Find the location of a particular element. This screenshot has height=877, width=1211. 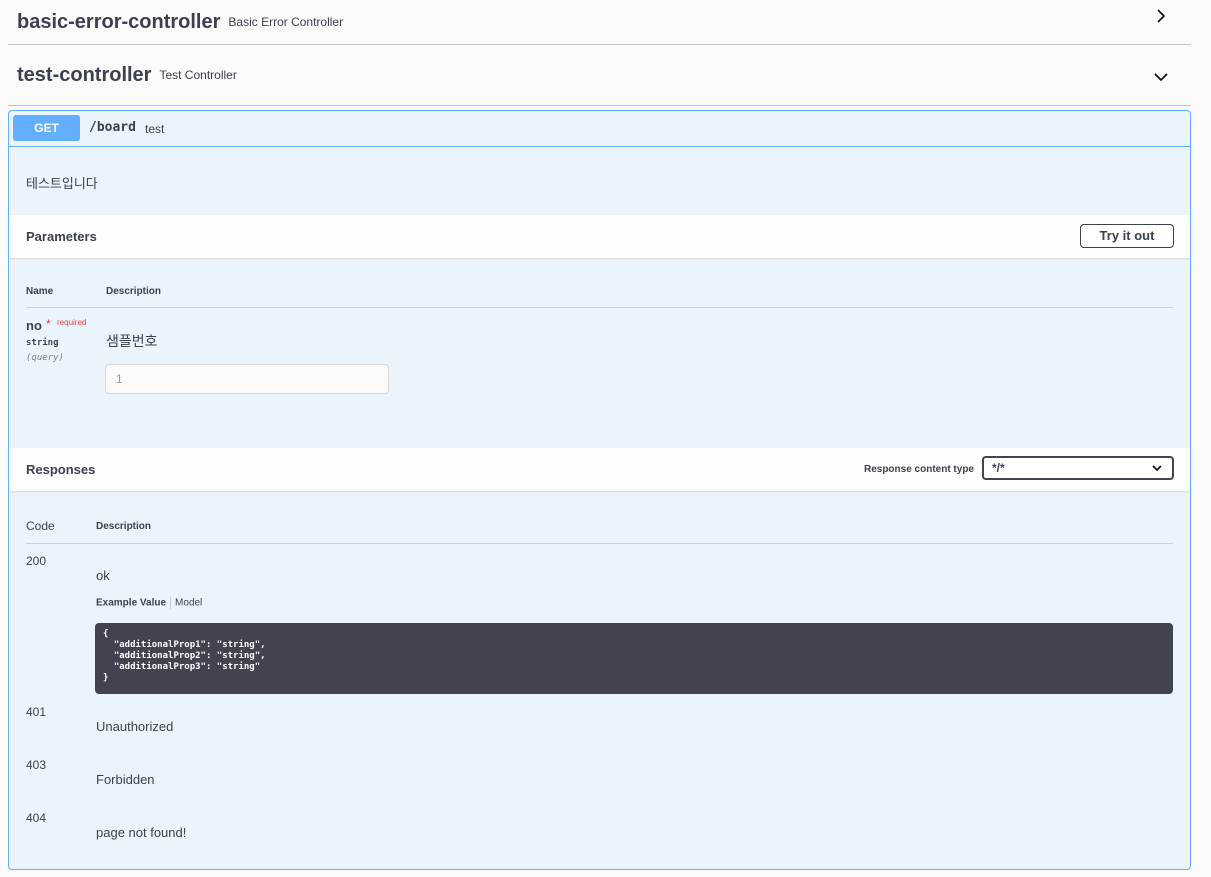

param-no-input: 1 is located at coordinates (247, 379).